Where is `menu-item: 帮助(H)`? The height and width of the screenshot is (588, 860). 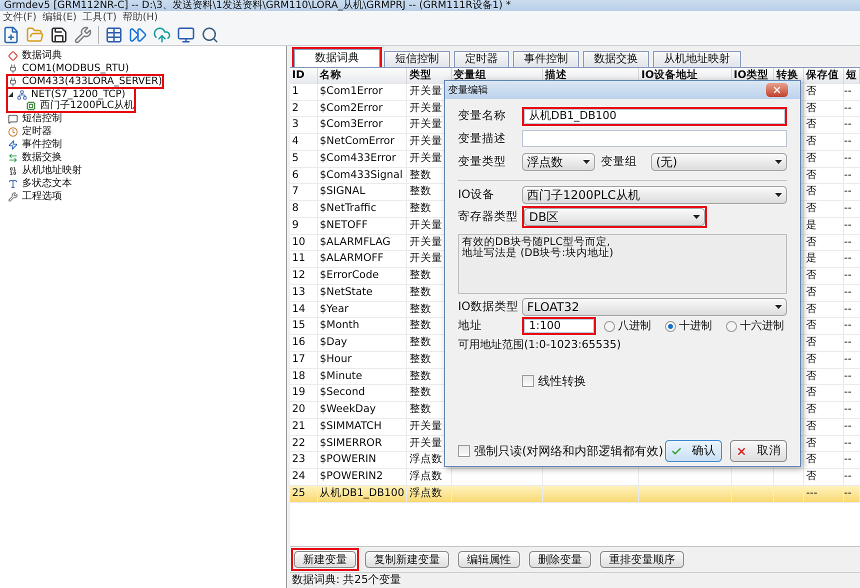 menu-item: 帮助(H) is located at coordinates (140, 18).